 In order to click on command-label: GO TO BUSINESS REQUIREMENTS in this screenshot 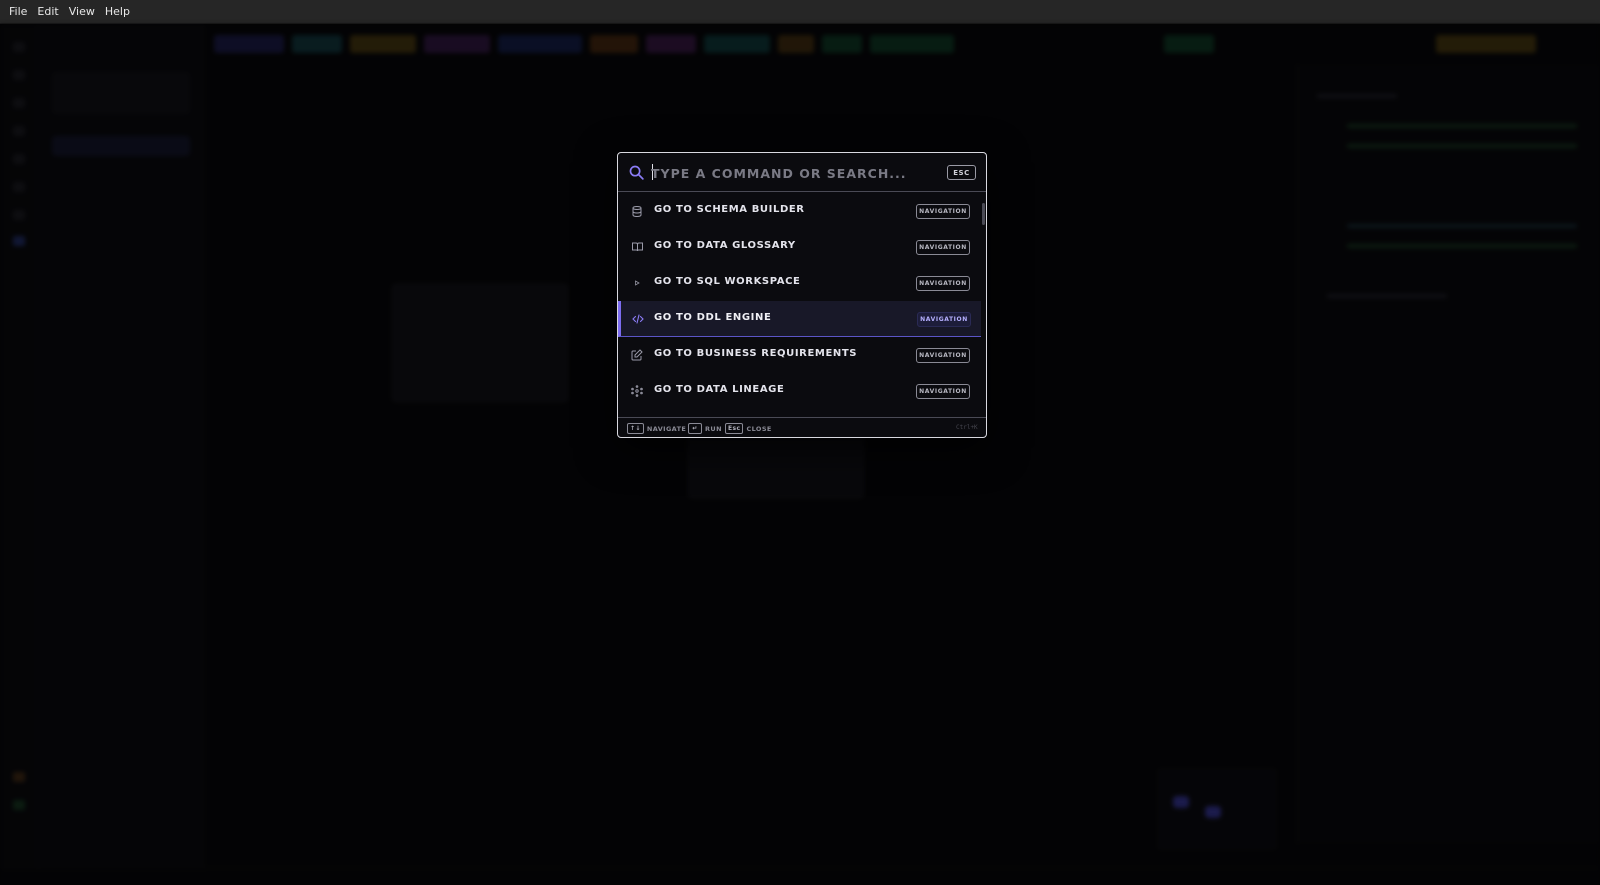, I will do `click(756, 353)`.